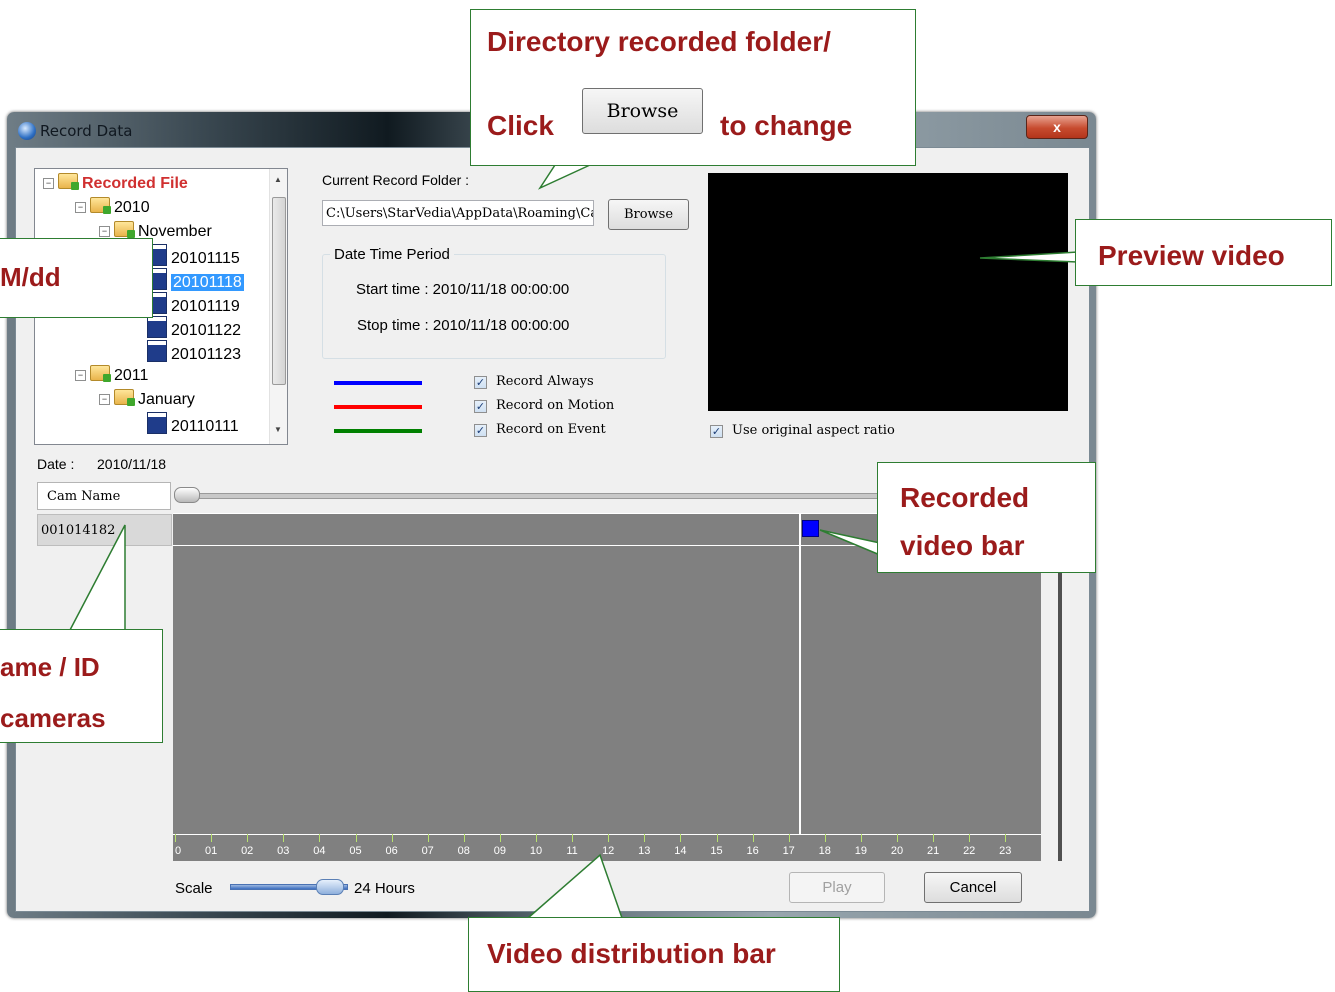 Image resolution: width=1335 pixels, height=992 pixels. Describe the element at coordinates (494, 306) in the screenshot. I see `date-time-period-group` at that location.